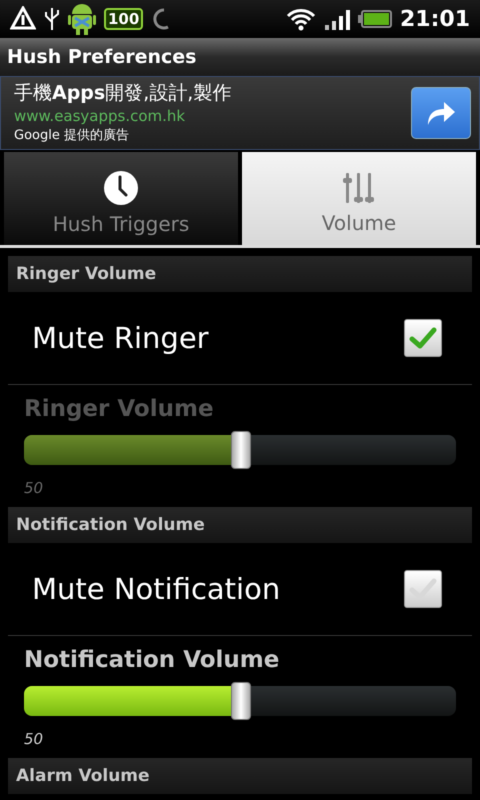 The height and width of the screenshot is (800, 480). I want to click on tab: Volume, so click(359, 198).